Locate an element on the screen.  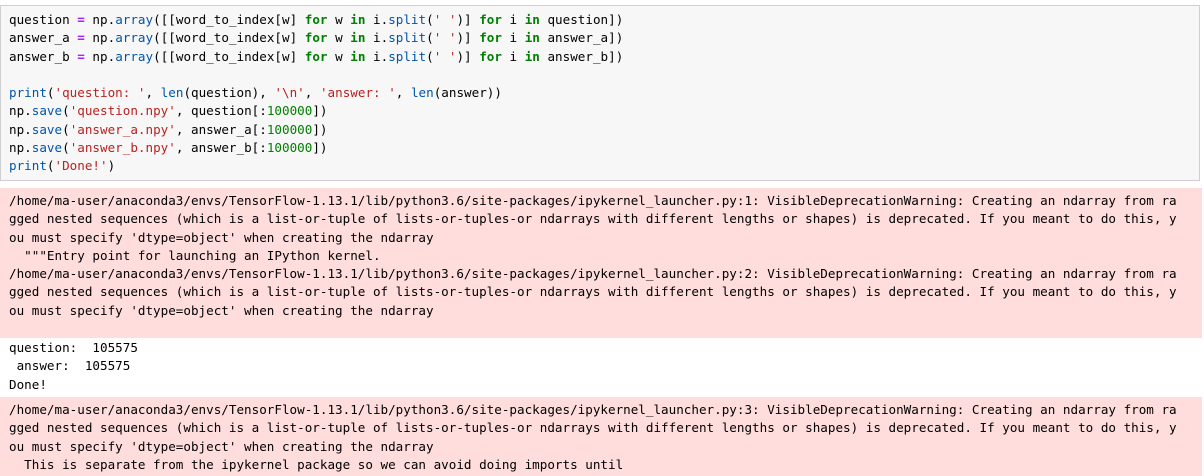
stdout-line: question: 105575 is located at coordinates (73, 347).